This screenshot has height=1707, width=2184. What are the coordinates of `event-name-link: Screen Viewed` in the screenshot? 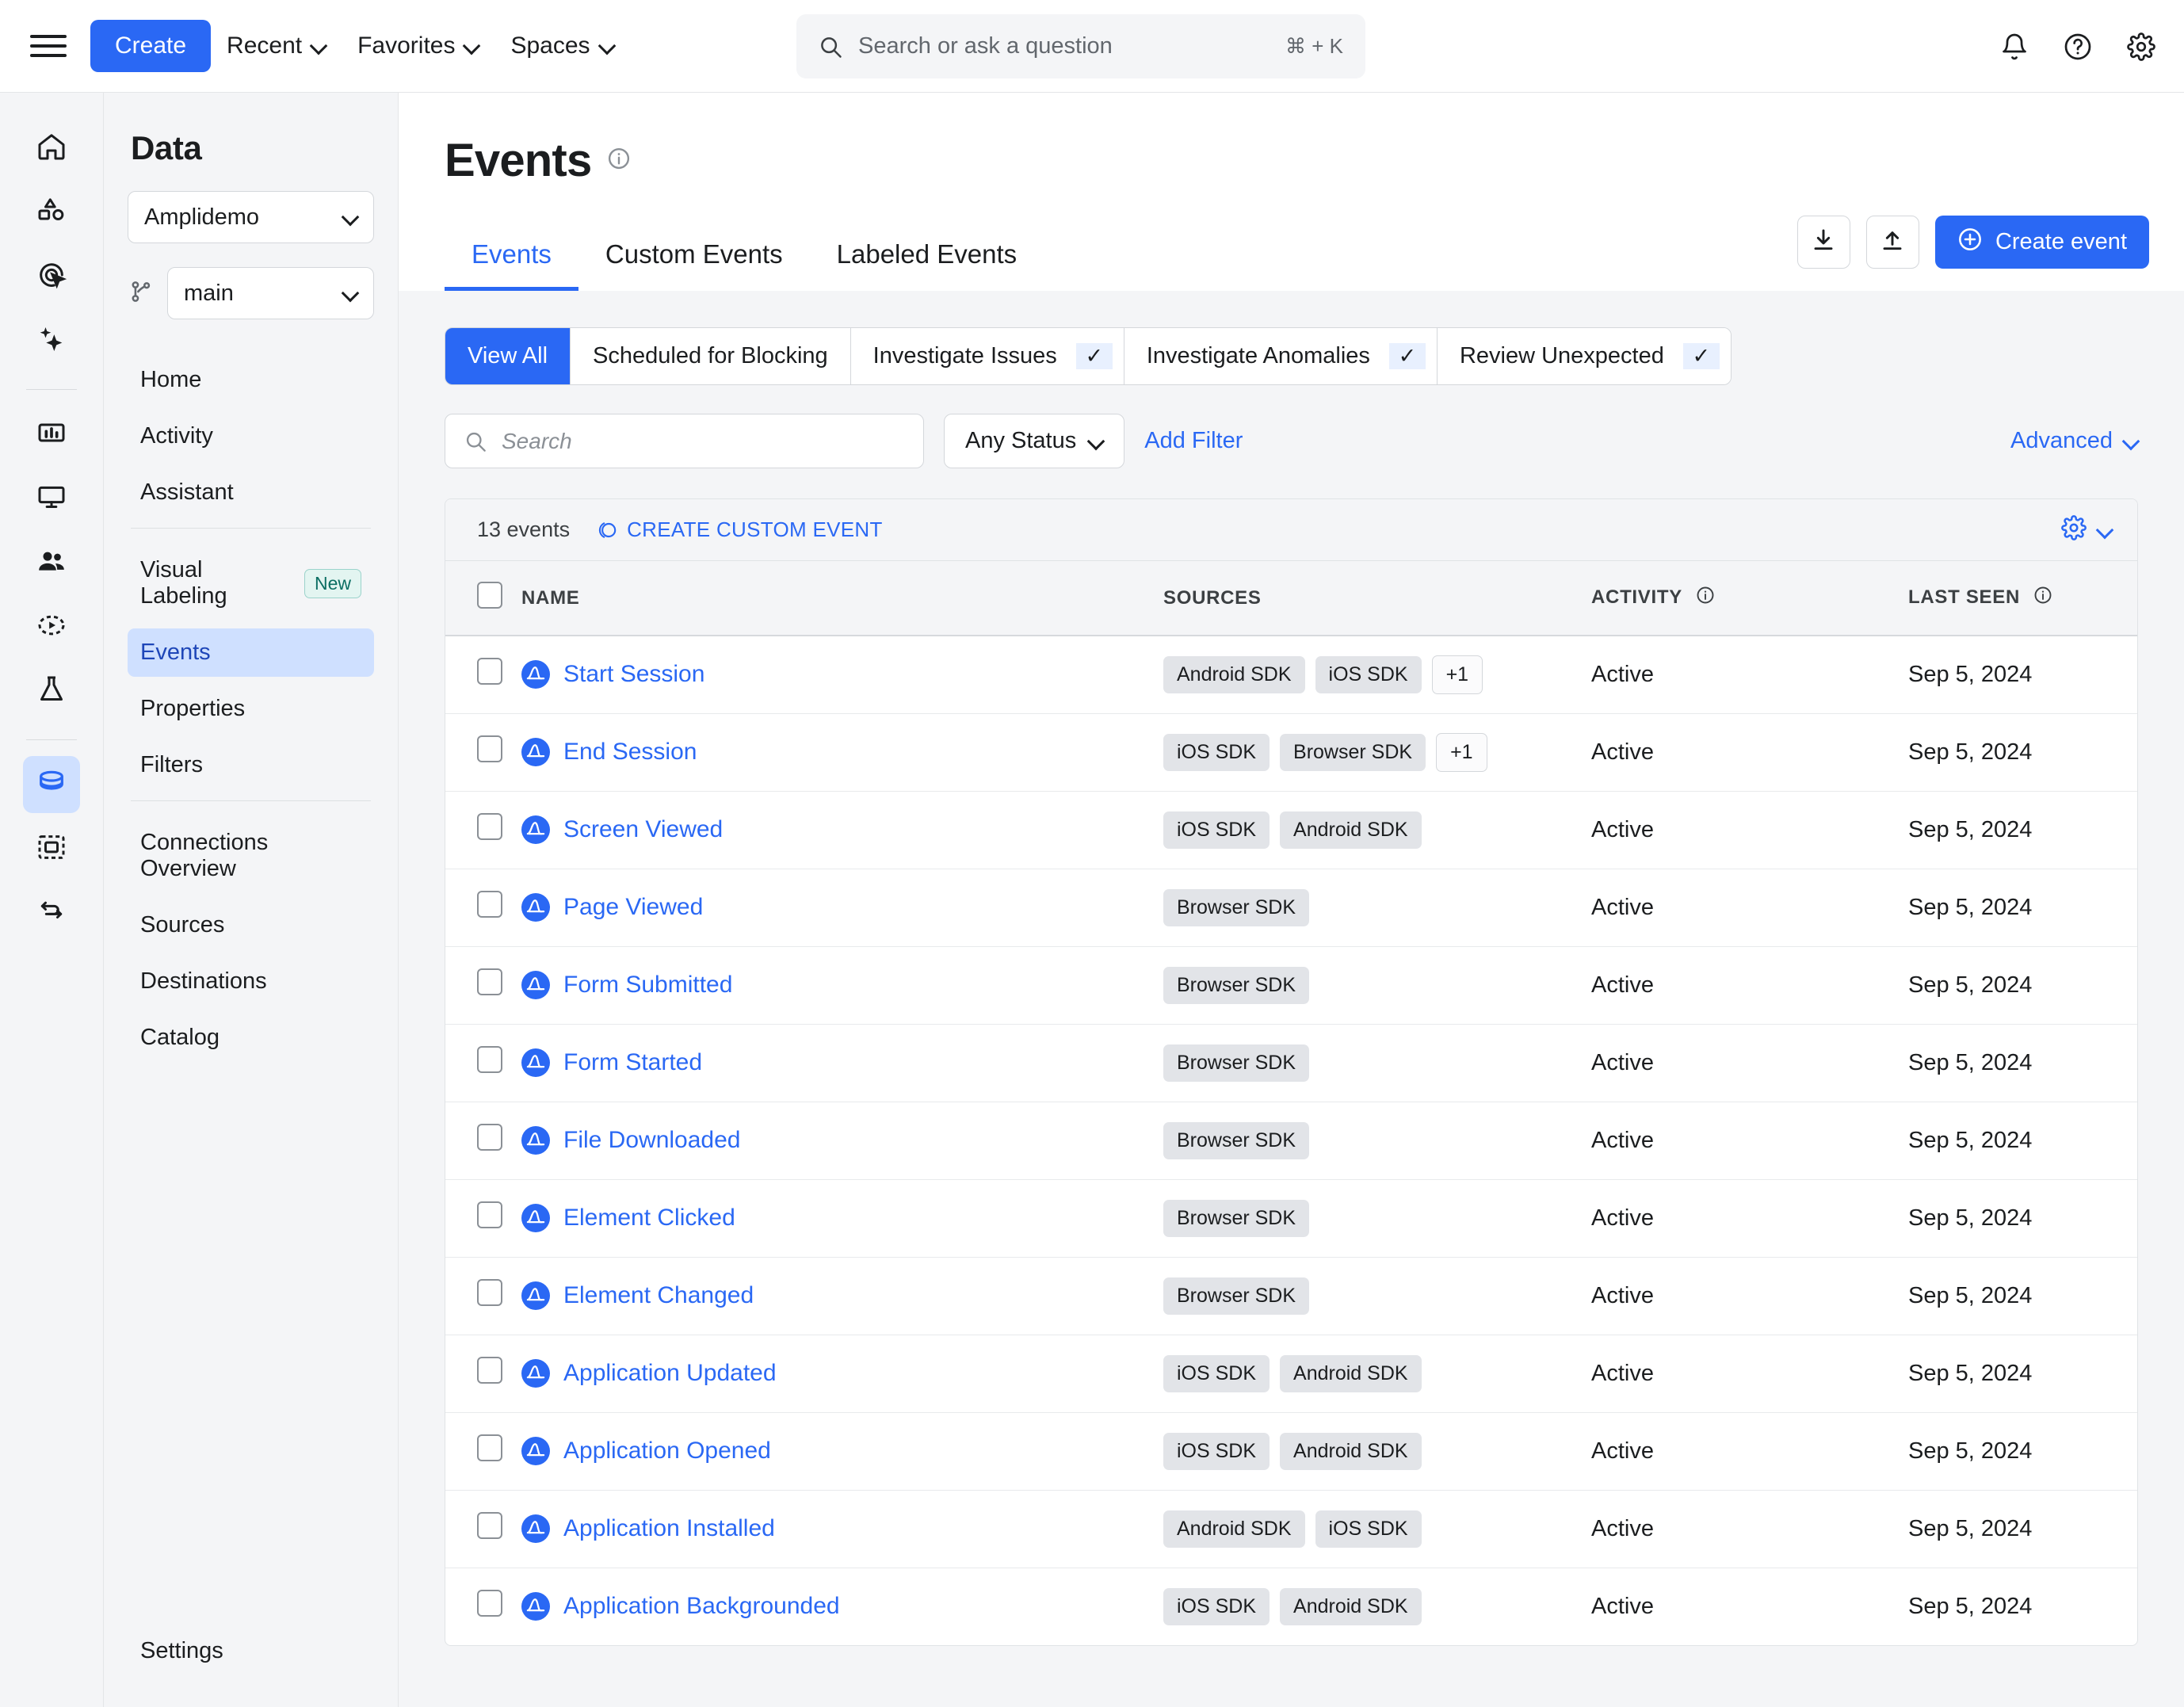 It's located at (643, 829).